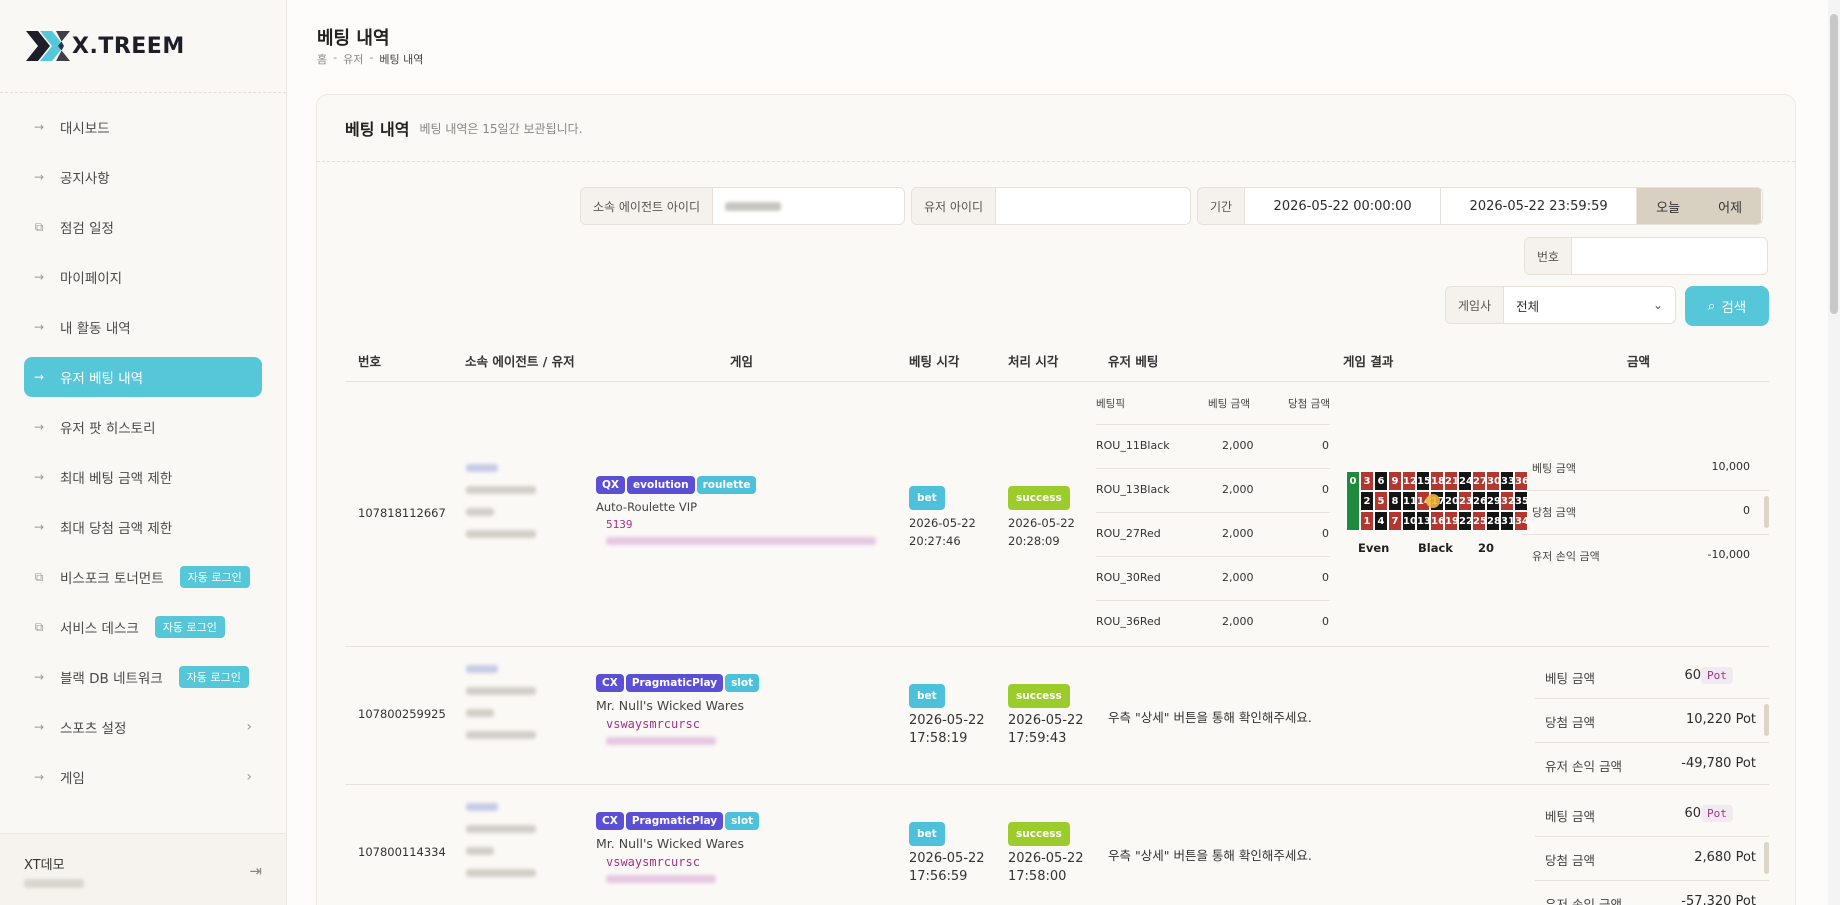 This screenshot has height=905, width=1840. I want to click on vendor-value: 전체 ⌄, so click(1589, 305).